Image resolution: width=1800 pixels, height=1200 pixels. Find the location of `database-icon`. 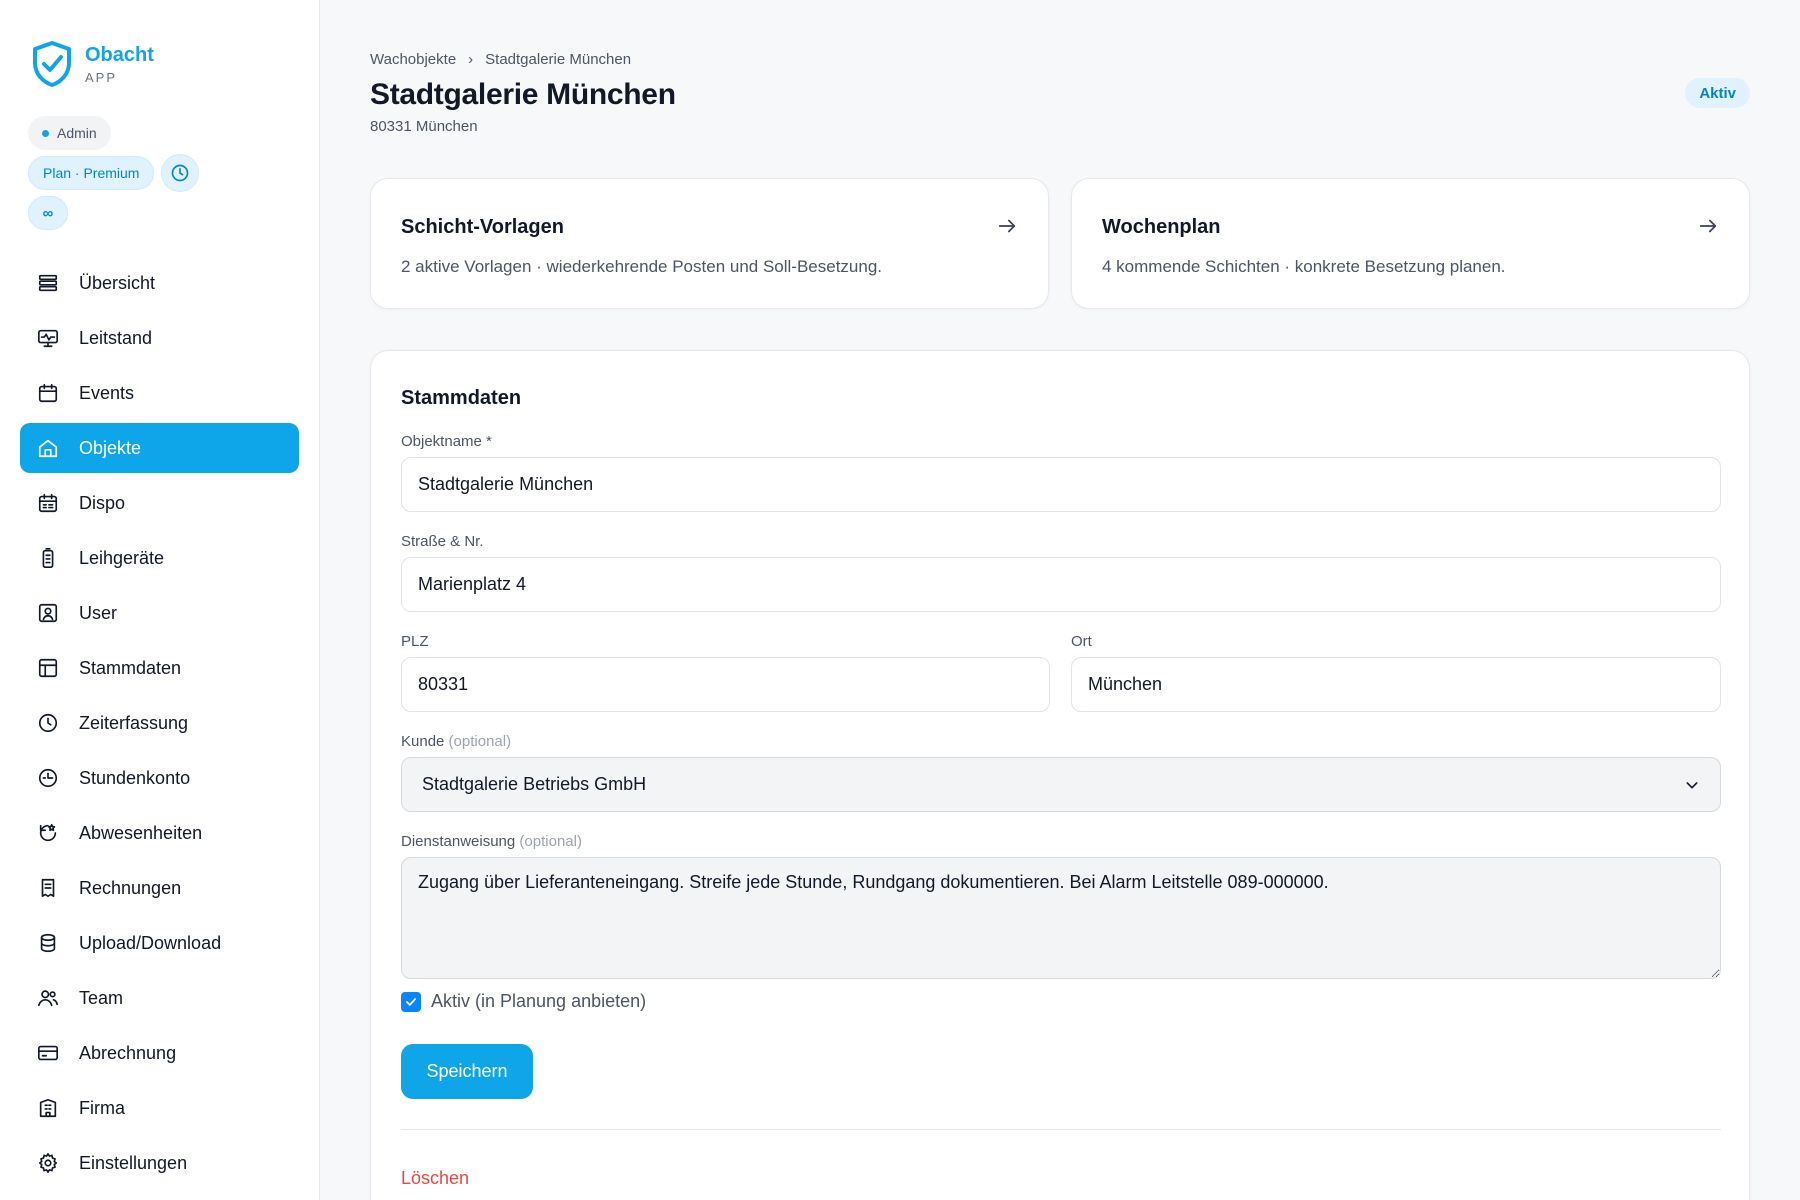

database-icon is located at coordinates (48, 943).